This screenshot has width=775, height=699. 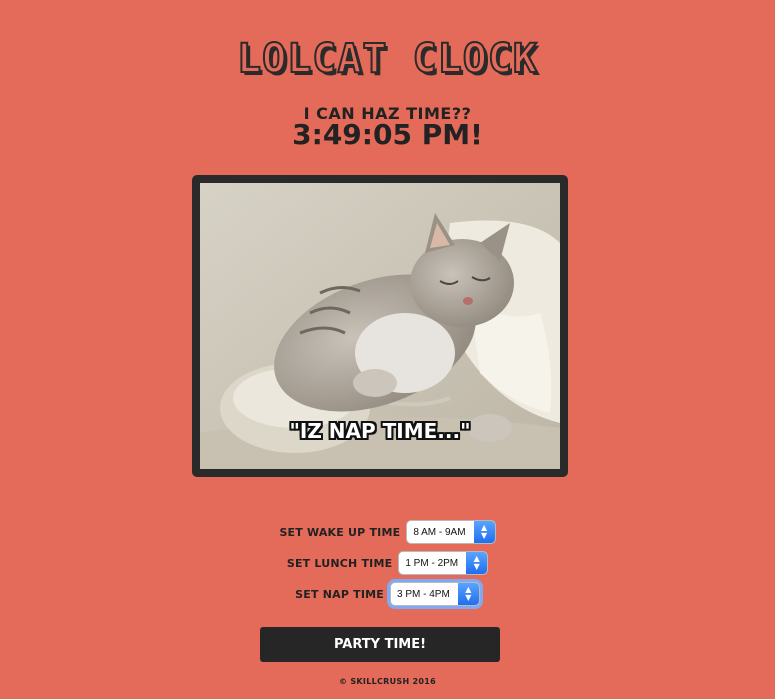 I want to click on nap-time-row: SET NAP TIME 3 PM - 4PM ▲ ▼, so click(x=387, y=594).